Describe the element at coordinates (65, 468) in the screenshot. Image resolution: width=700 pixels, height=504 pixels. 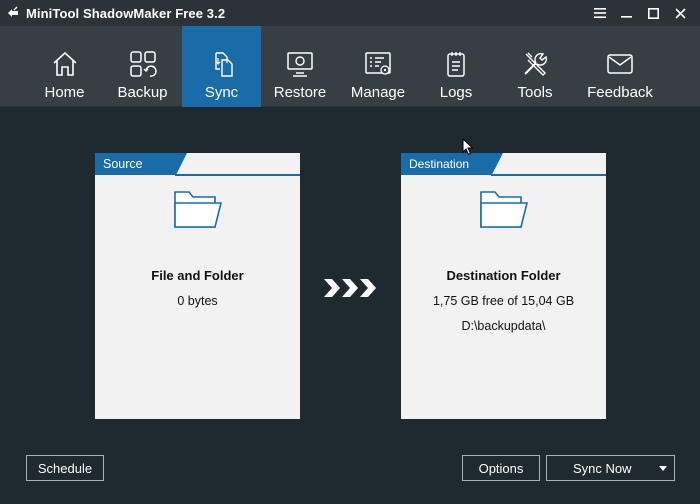
I see `schedule-button: Schedule` at that location.